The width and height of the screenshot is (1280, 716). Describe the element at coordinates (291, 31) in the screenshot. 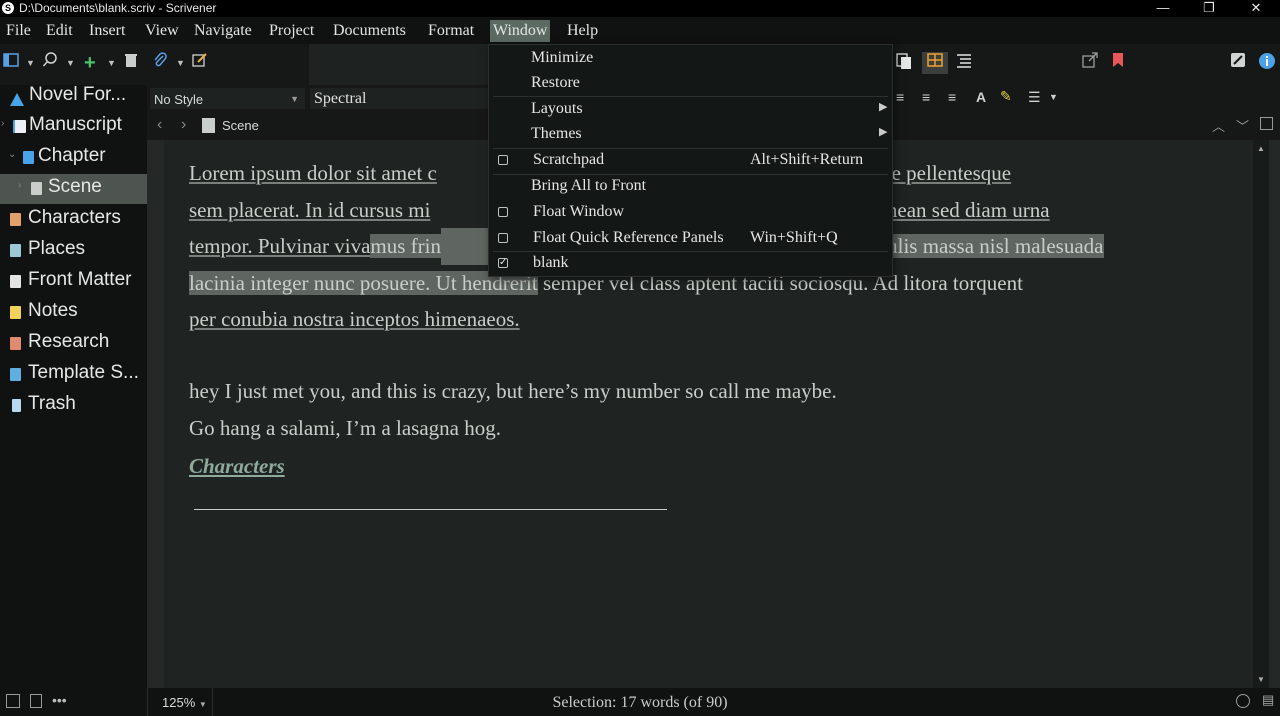

I see `menu-project: Project` at that location.